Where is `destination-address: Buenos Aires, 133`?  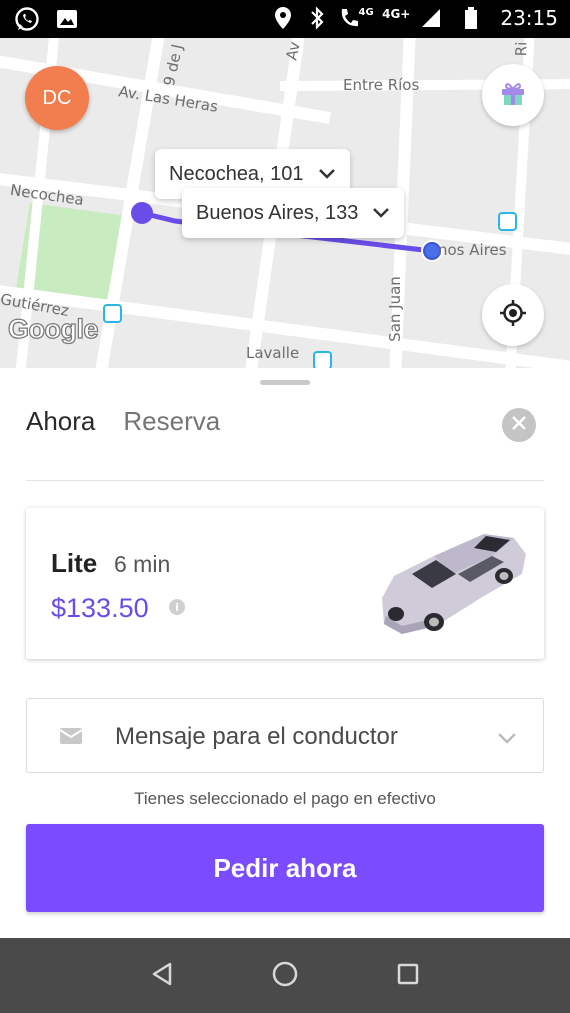
destination-address: Buenos Aires, 133 is located at coordinates (277, 212).